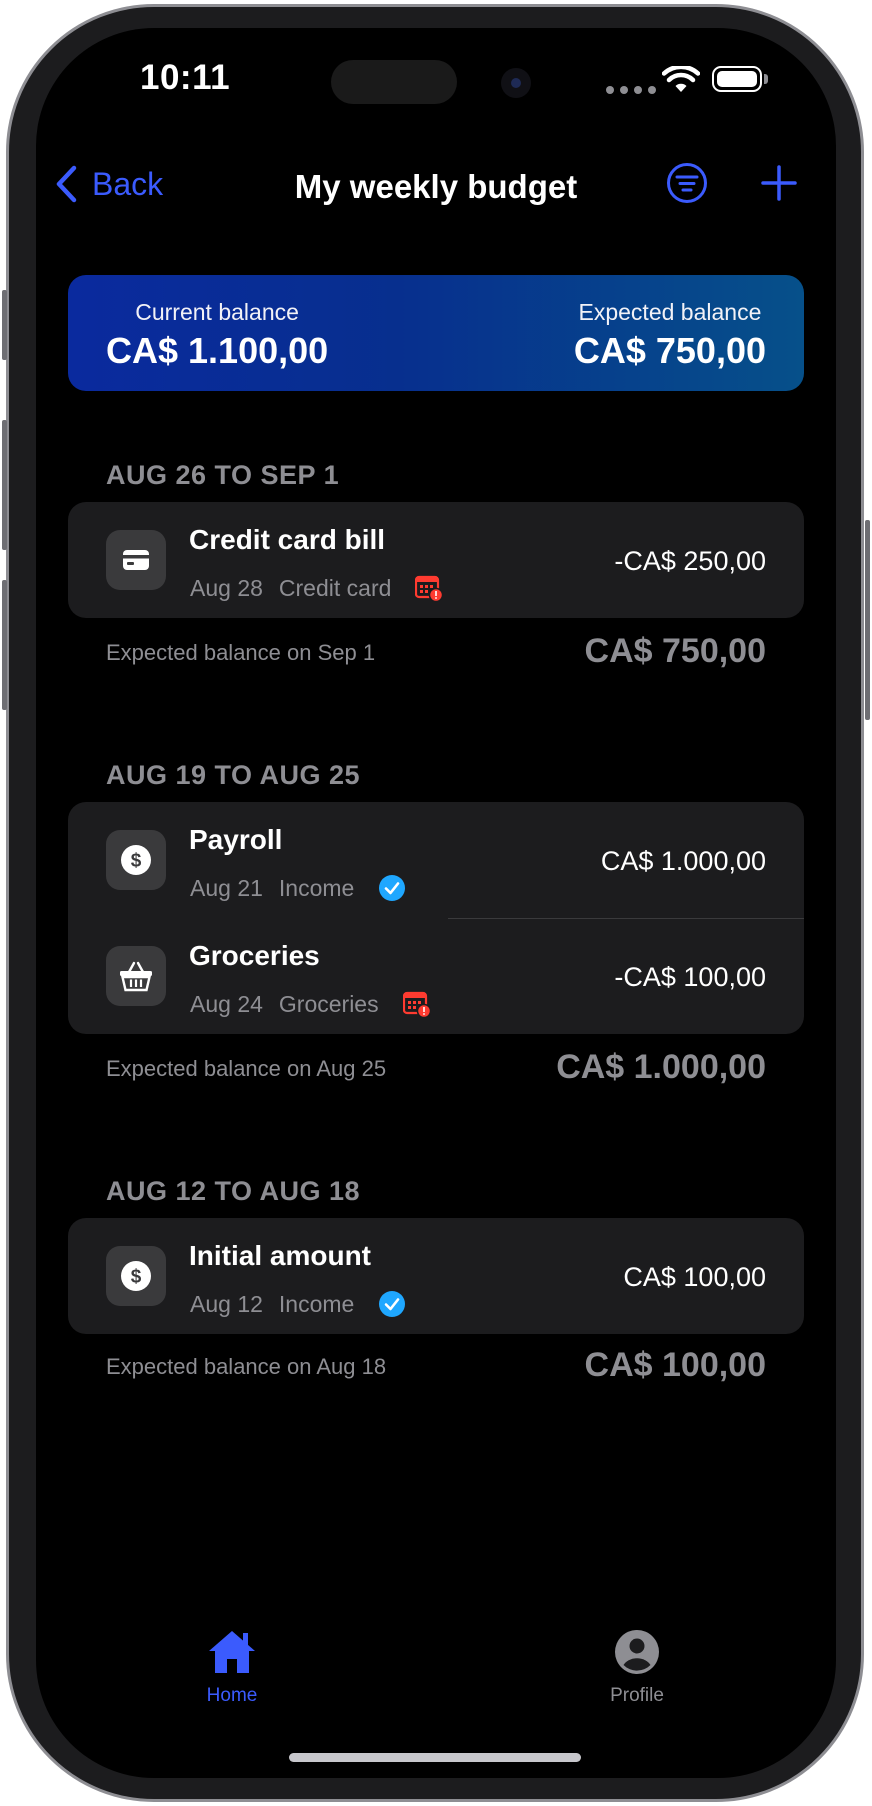  Describe the element at coordinates (136, 976) in the screenshot. I see `basket-icon` at that location.